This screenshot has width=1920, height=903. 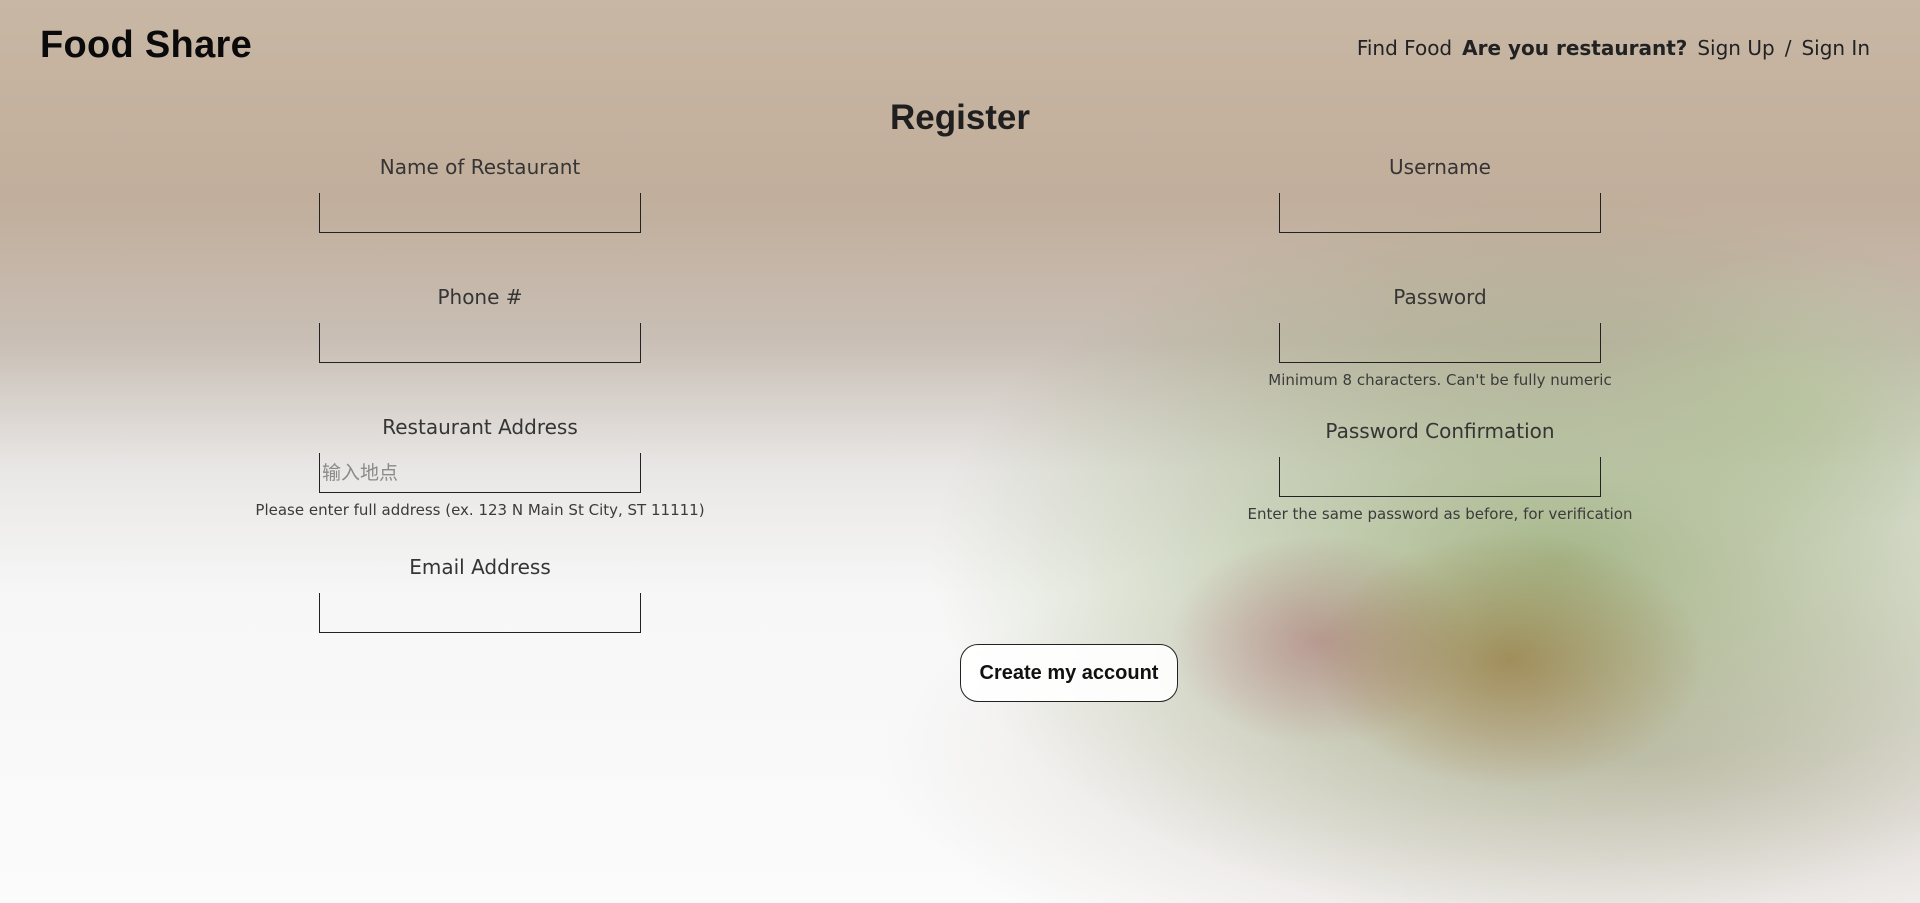 What do you see at coordinates (1835, 48) in the screenshot?
I see `nav-sign-in-link: Sign In` at bounding box center [1835, 48].